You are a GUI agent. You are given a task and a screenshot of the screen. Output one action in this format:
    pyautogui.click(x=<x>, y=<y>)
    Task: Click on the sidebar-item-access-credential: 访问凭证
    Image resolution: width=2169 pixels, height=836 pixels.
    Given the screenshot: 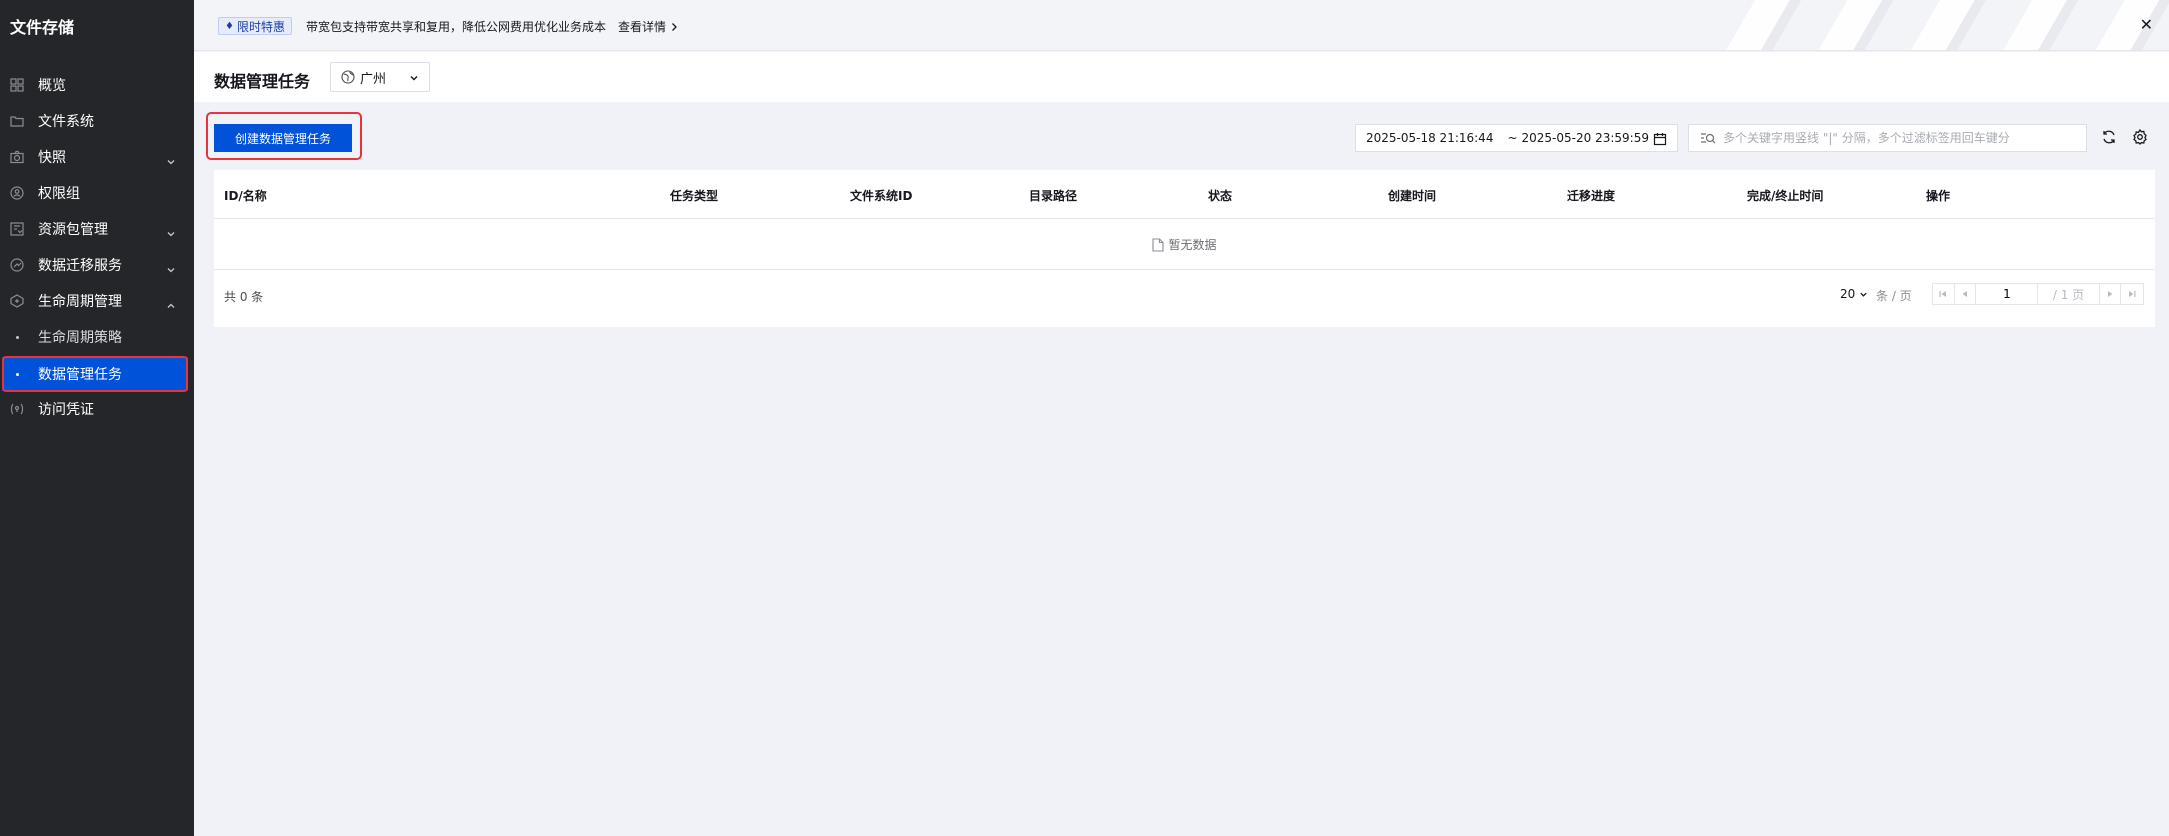 What is the action you would take?
    pyautogui.click(x=97, y=409)
    